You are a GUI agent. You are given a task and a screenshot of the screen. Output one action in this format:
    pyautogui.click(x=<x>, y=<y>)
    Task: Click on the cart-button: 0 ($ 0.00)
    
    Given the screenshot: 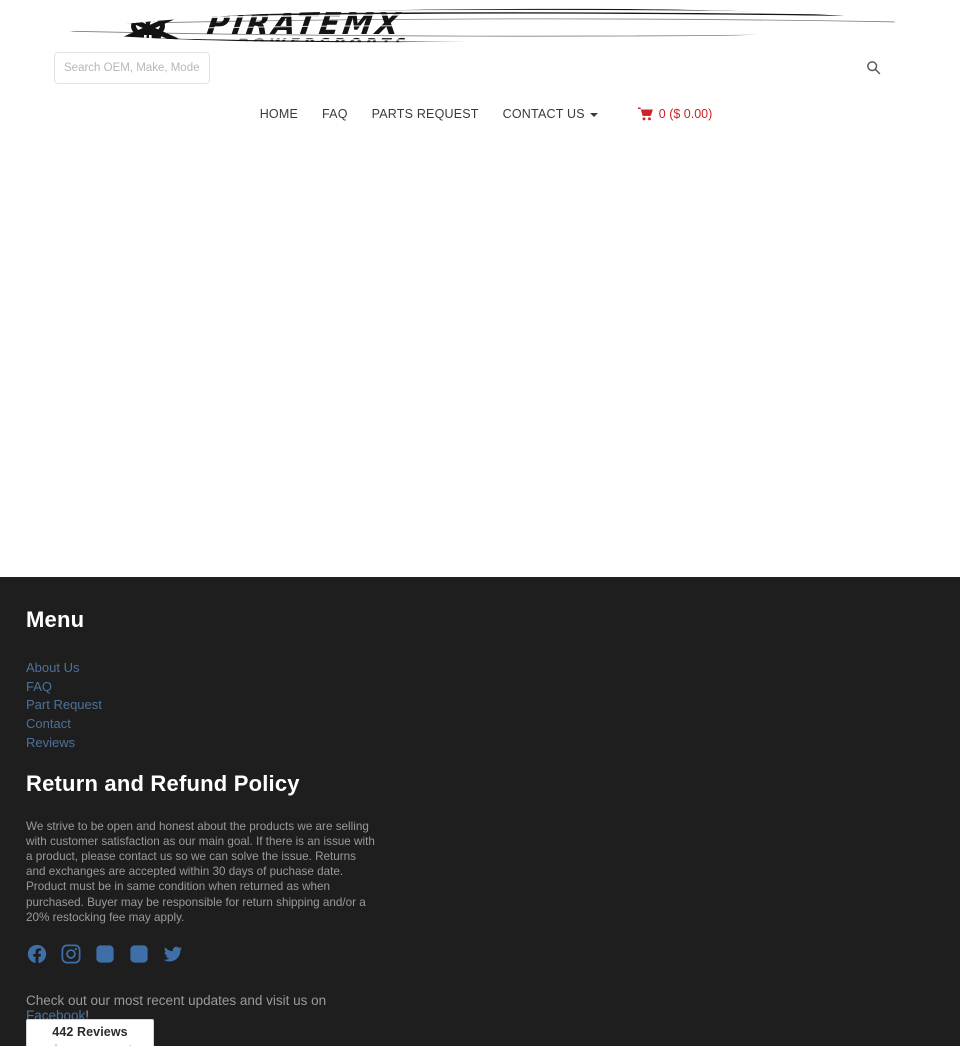 What is the action you would take?
    pyautogui.click(x=661, y=114)
    